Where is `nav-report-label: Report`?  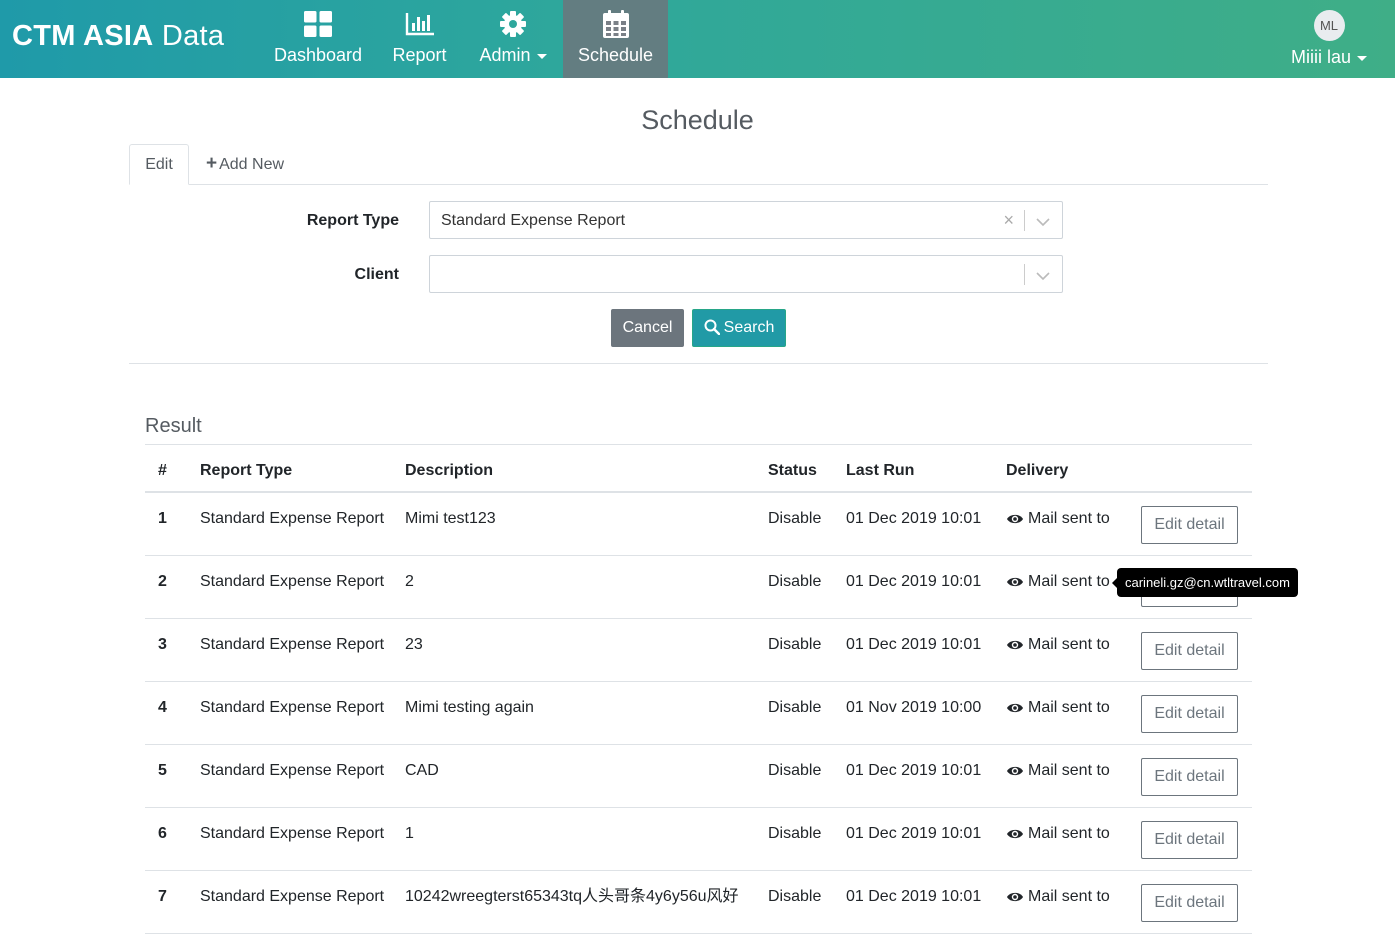
nav-report-label: Report is located at coordinates (419, 55).